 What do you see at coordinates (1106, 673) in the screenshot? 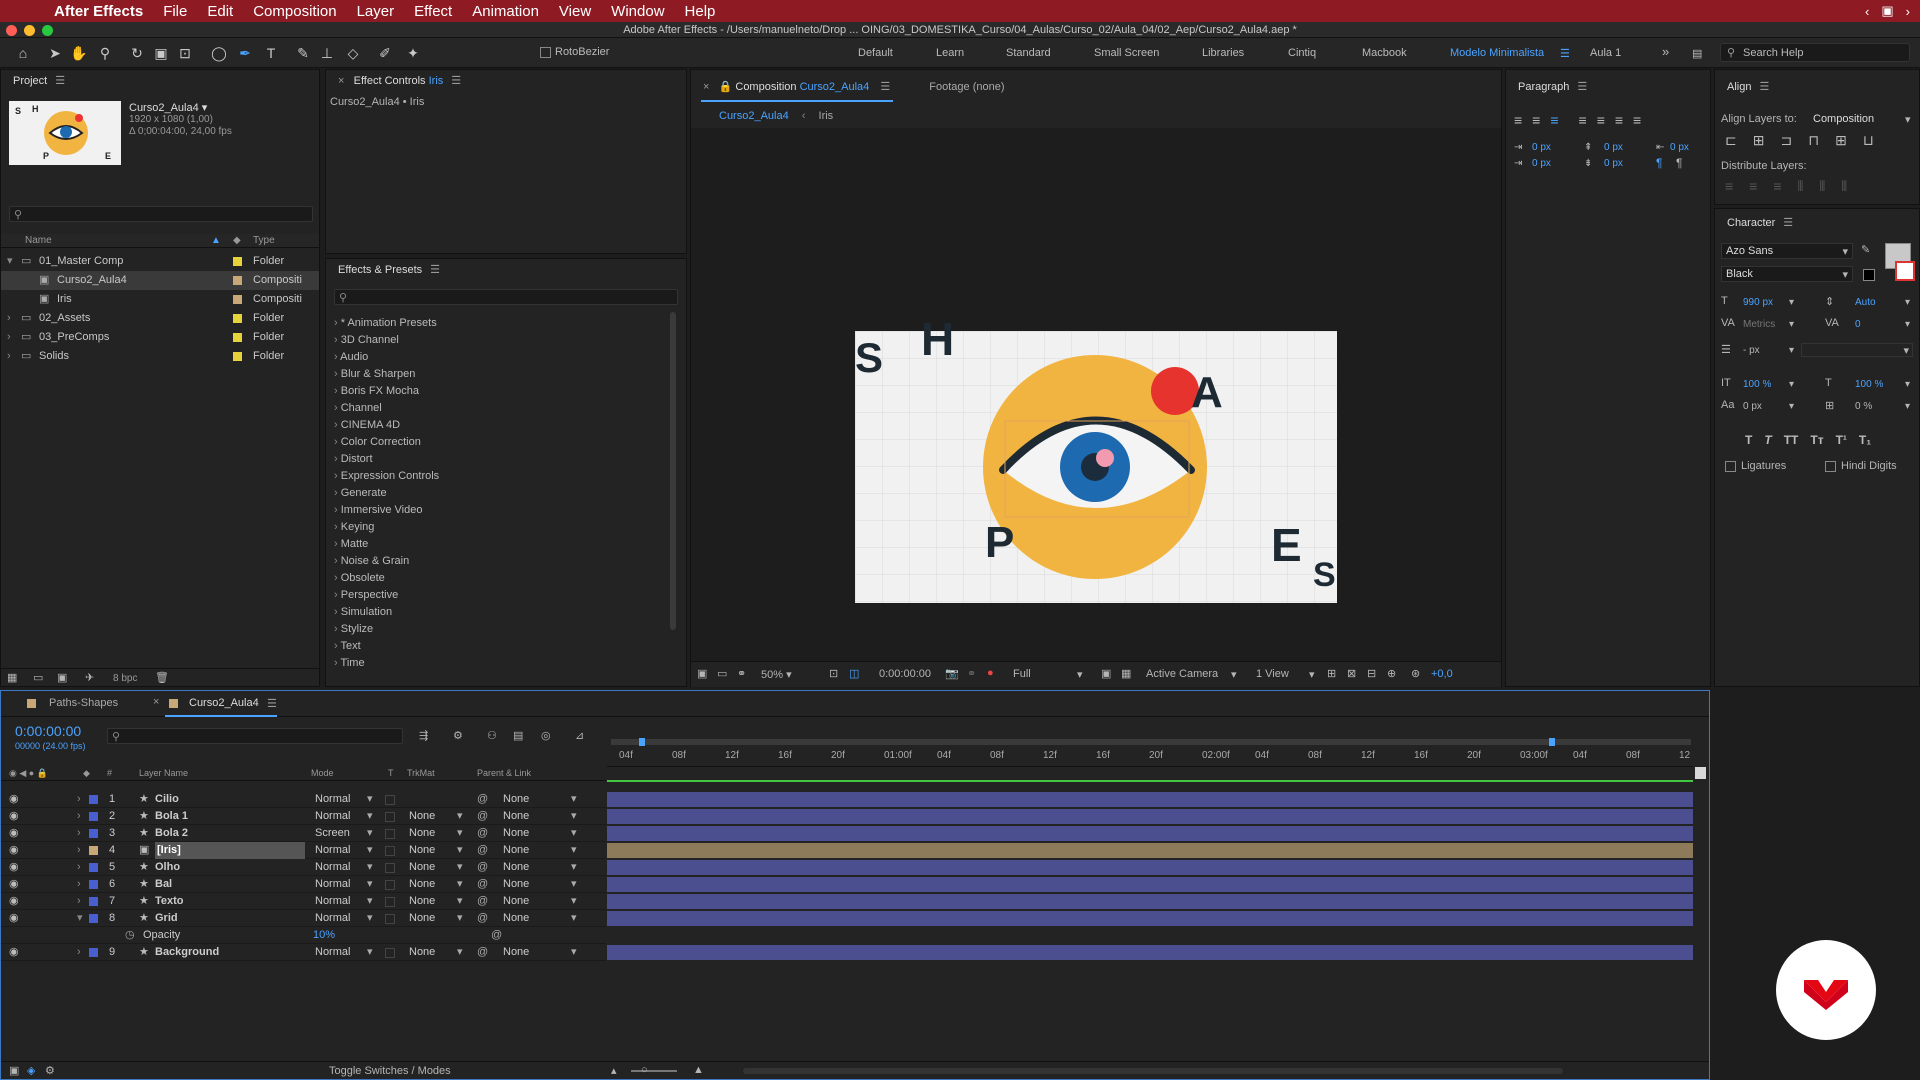
I see `roi-icon: ▣` at bounding box center [1106, 673].